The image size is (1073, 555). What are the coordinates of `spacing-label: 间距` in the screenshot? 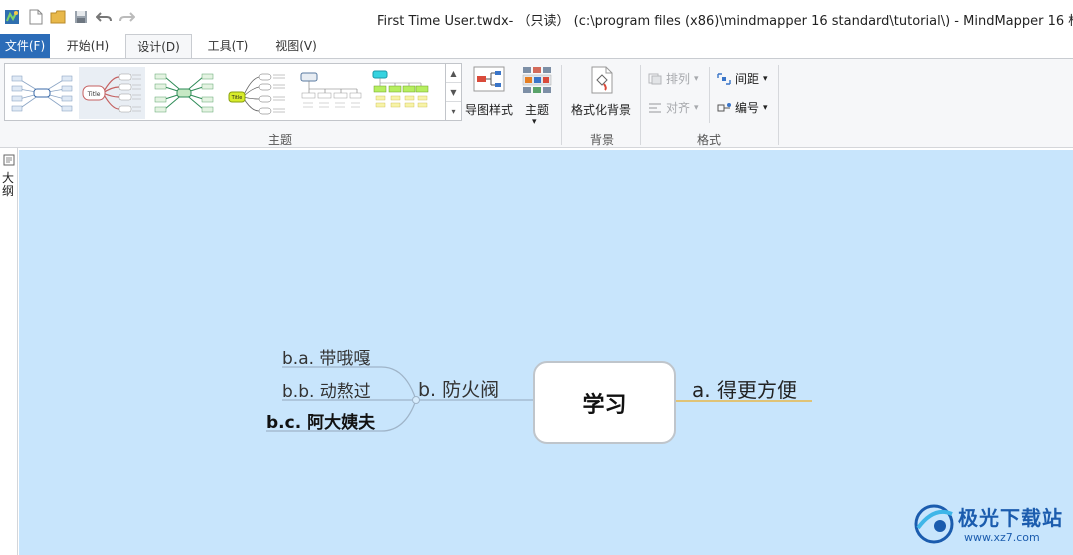 It's located at (747, 79).